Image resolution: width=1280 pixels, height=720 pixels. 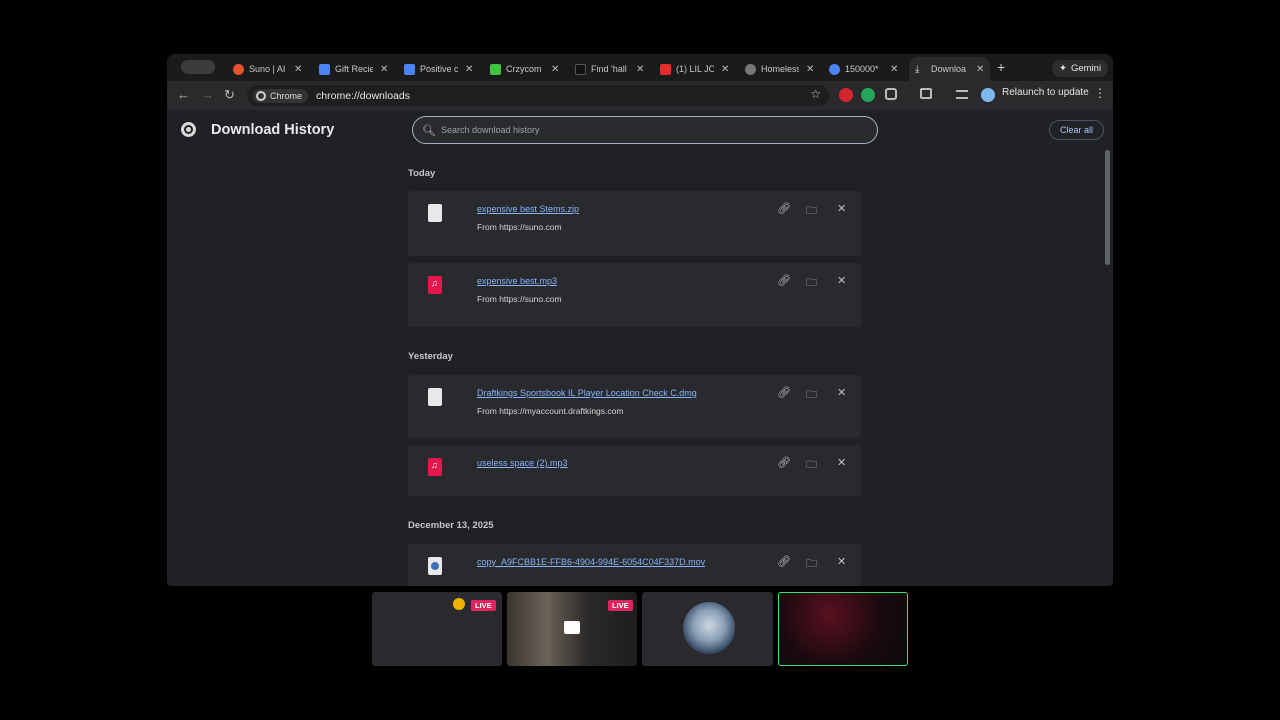 What do you see at coordinates (519, 227) in the screenshot?
I see `download-source: From https://suno.com` at bounding box center [519, 227].